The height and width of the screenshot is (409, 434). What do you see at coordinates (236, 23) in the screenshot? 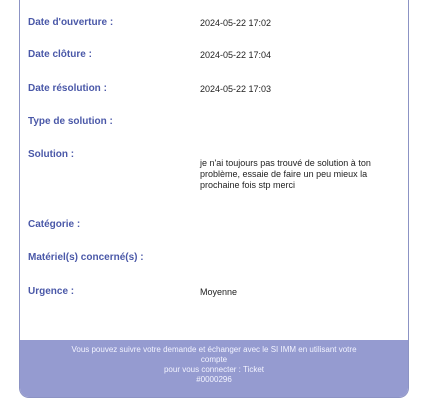
I see `field-value: 2024-05-22 17:02` at bounding box center [236, 23].